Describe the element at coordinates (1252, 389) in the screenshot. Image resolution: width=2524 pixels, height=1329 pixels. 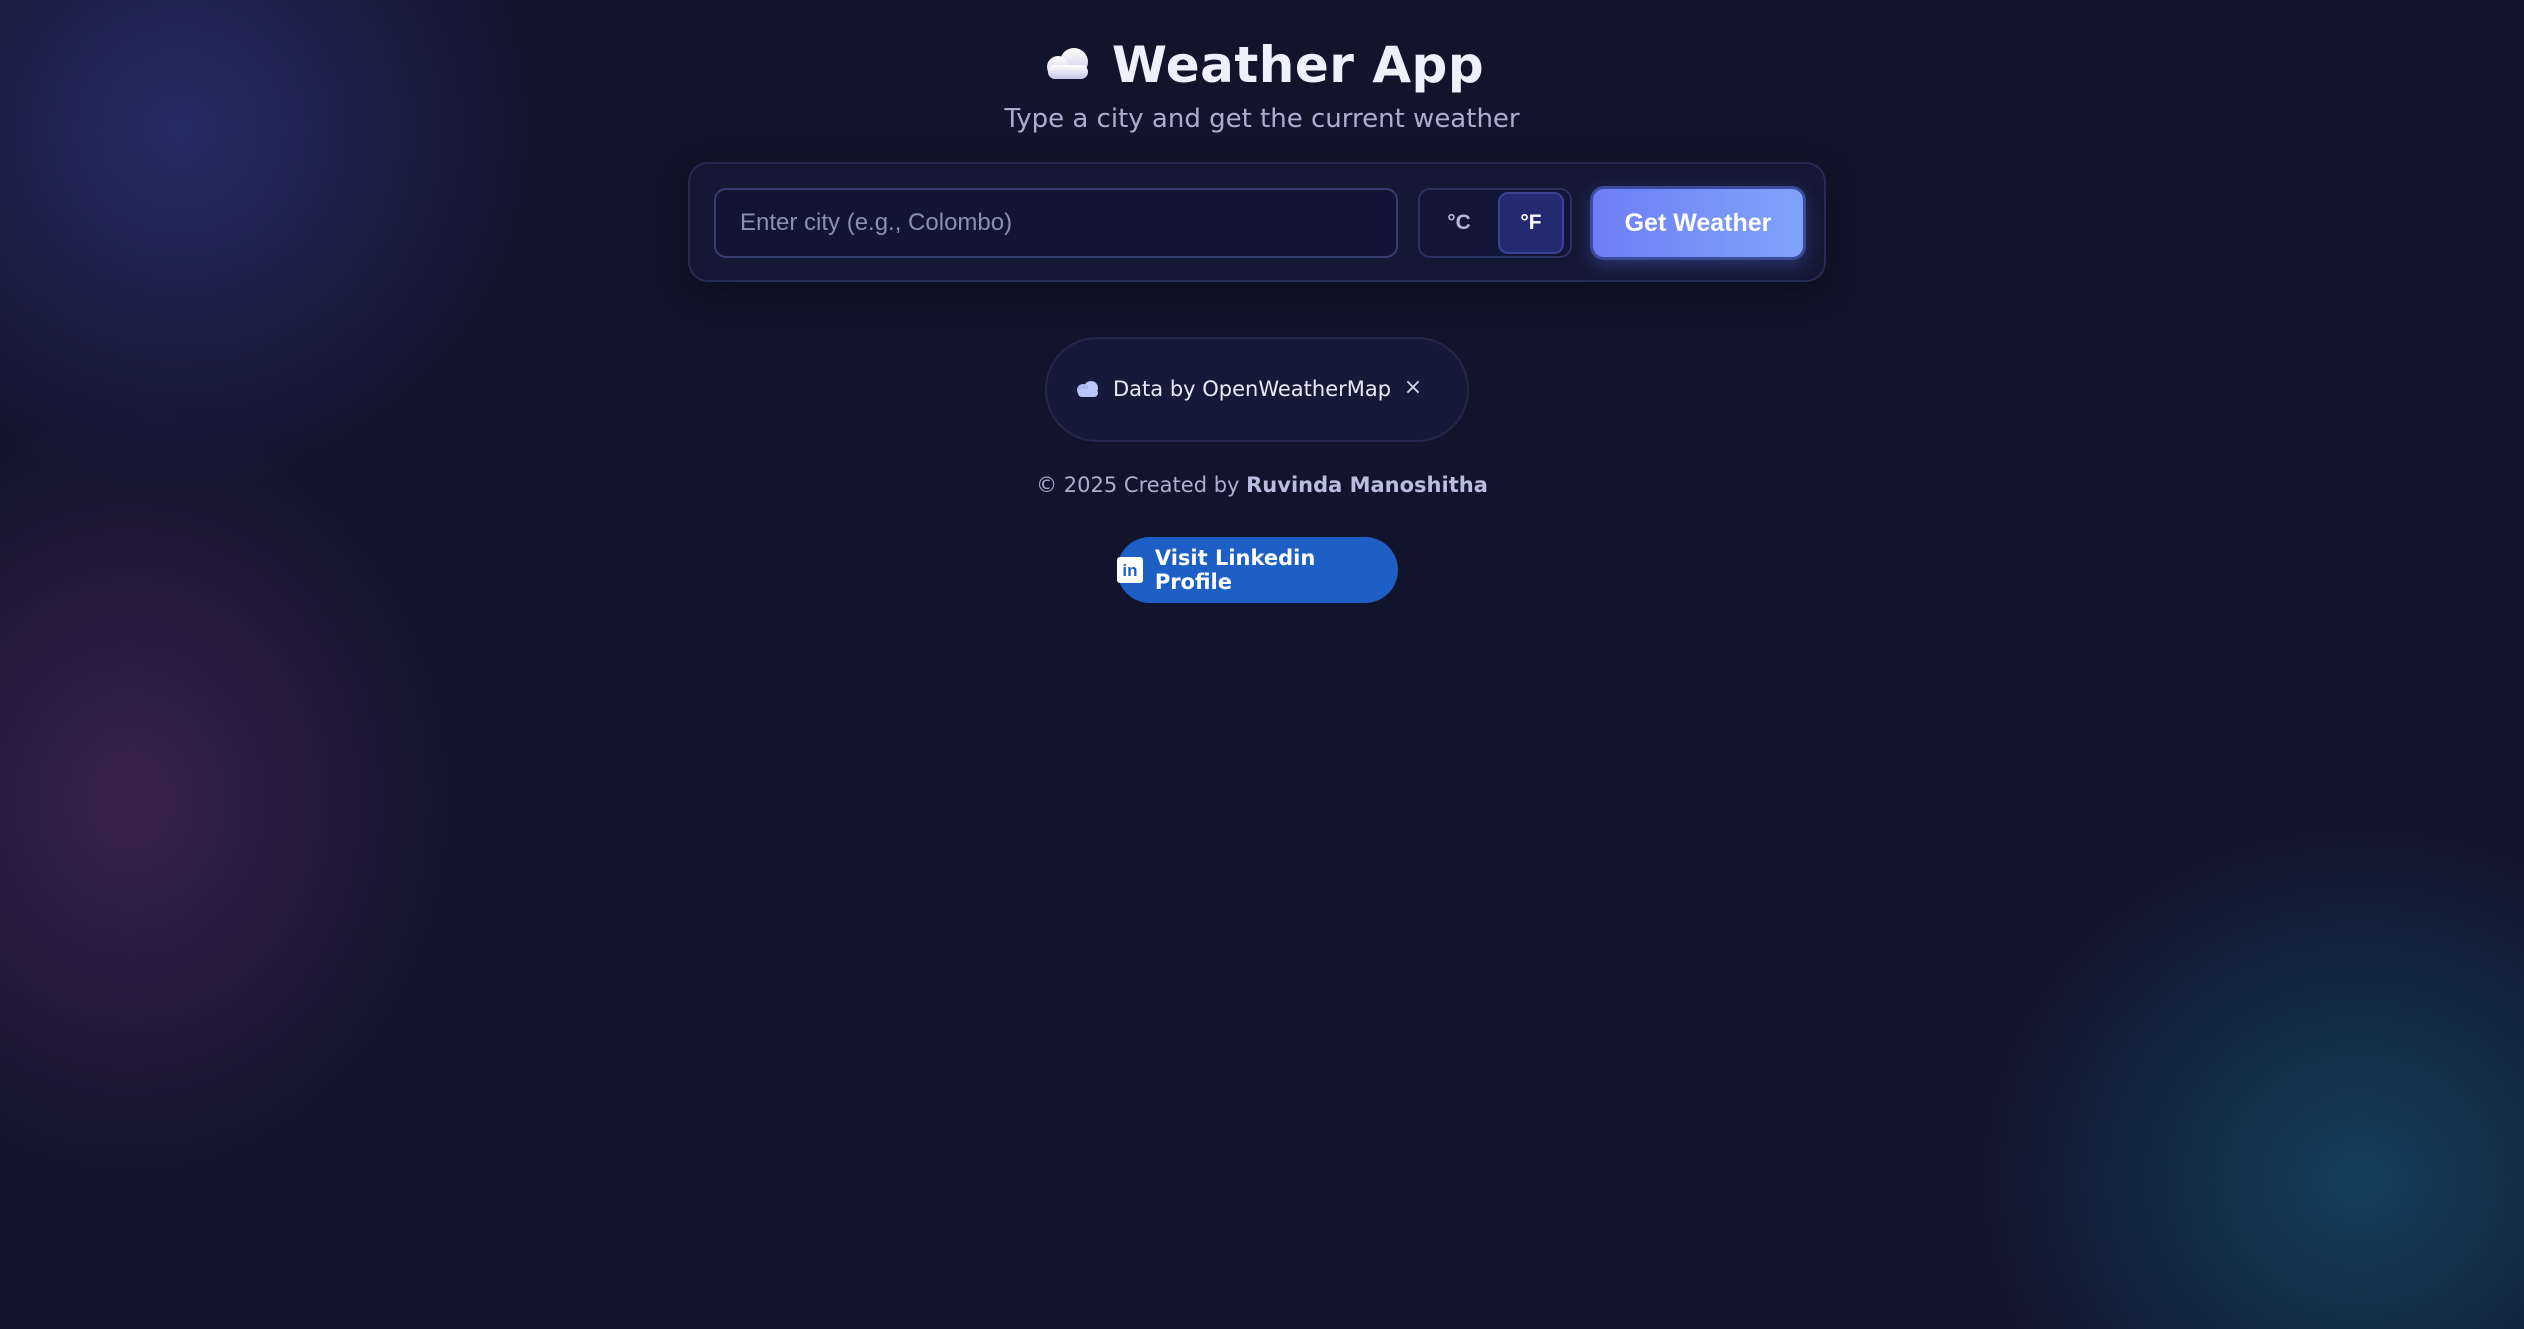
I see `attribution-text: Data by OpenWeatherMap` at that location.